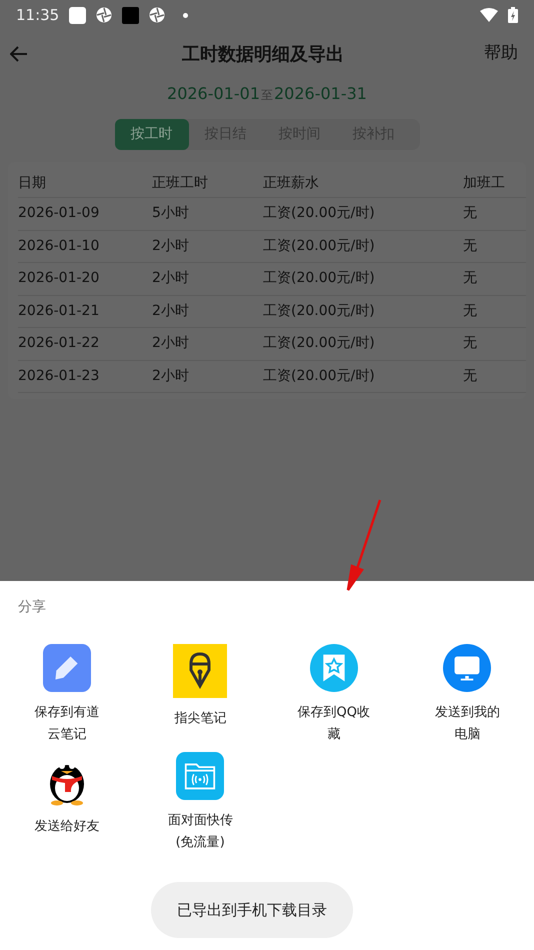  What do you see at coordinates (66, 724) in the screenshot?
I see `share-target-label: 保存到有道云笔记` at bounding box center [66, 724].